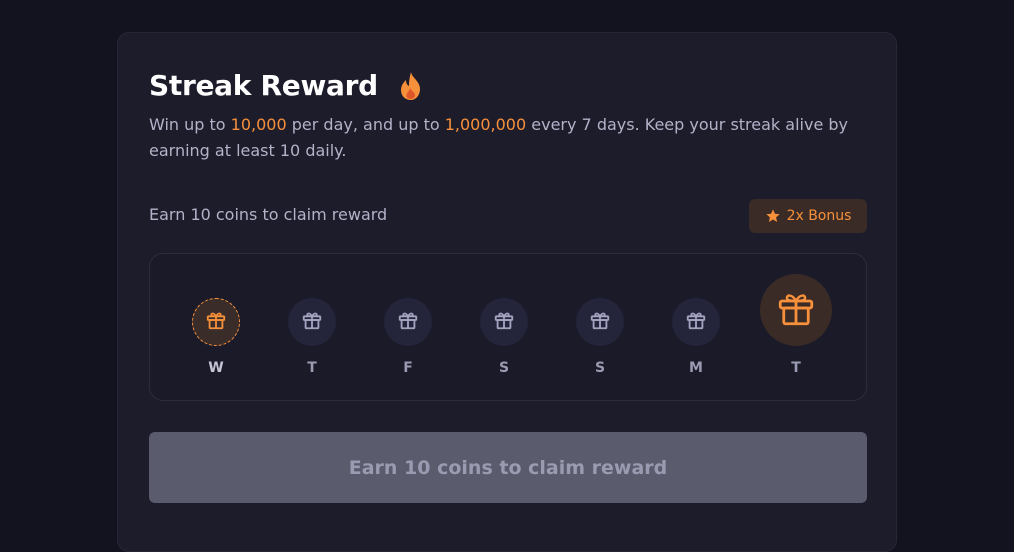 This screenshot has height=552, width=1014. I want to click on daily-amount: 10,000, so click(258, 124).